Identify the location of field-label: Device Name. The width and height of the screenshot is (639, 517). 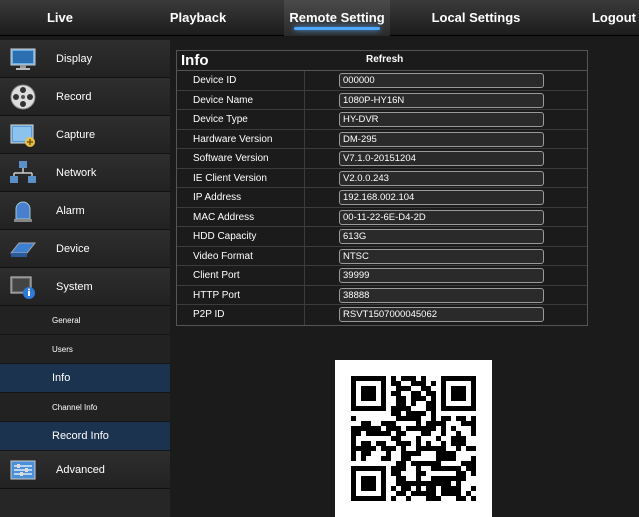
(223, 100).